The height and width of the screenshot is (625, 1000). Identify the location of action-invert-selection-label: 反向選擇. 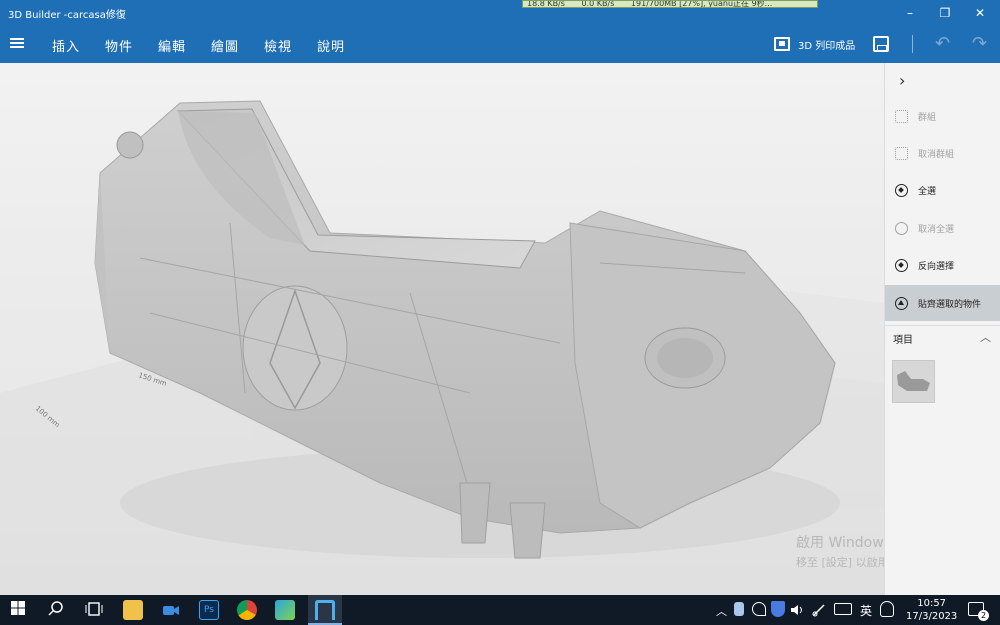
(936, 266).